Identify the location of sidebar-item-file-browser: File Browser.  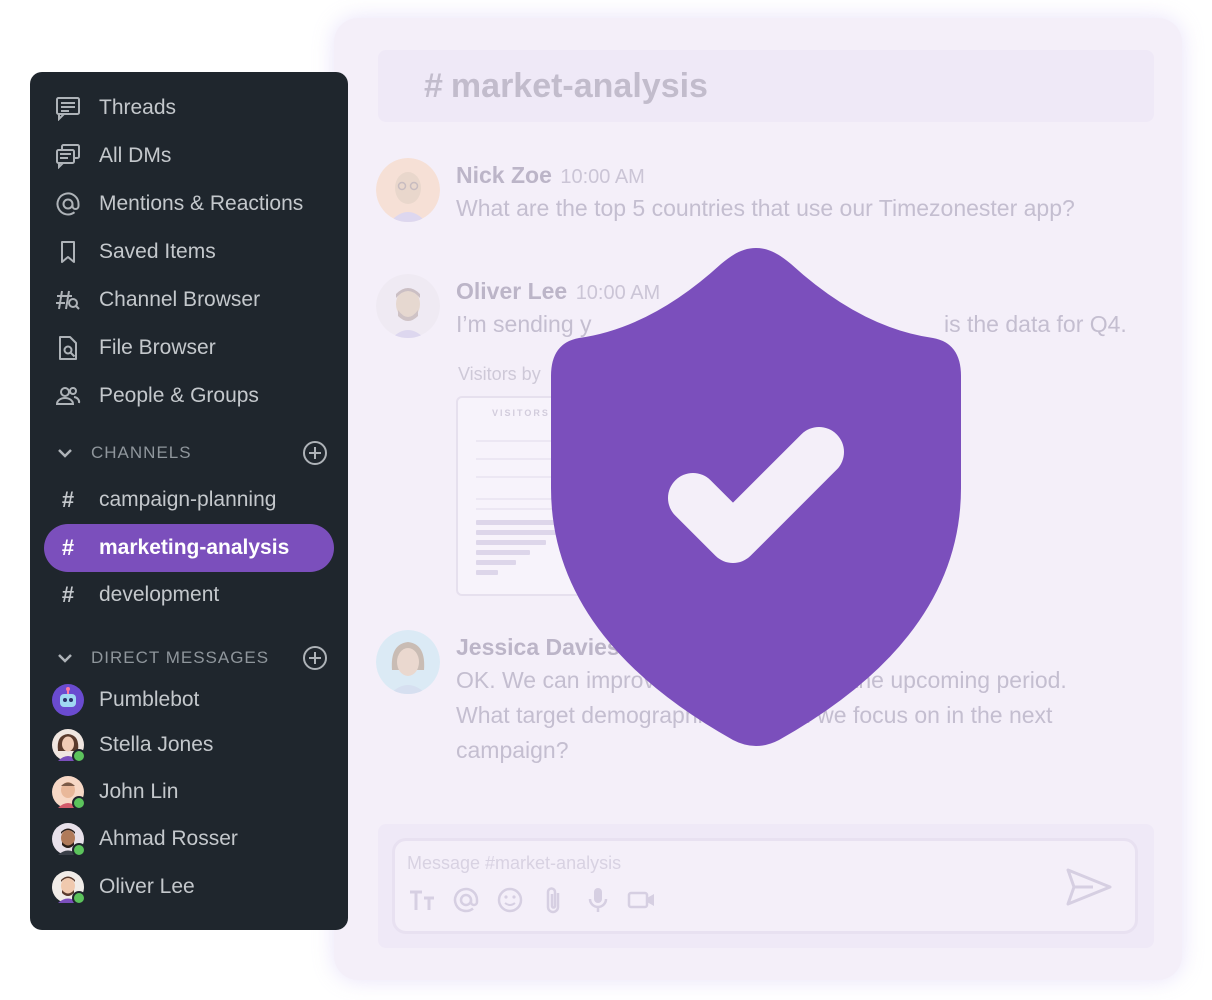
(194, 348).